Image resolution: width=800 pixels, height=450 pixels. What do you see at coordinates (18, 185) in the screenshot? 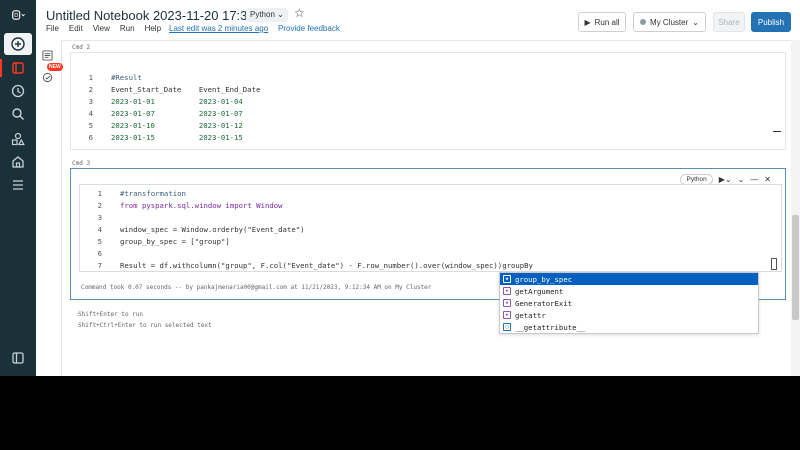
I see `workflows-list-icon` at bounding box center [18, 185].